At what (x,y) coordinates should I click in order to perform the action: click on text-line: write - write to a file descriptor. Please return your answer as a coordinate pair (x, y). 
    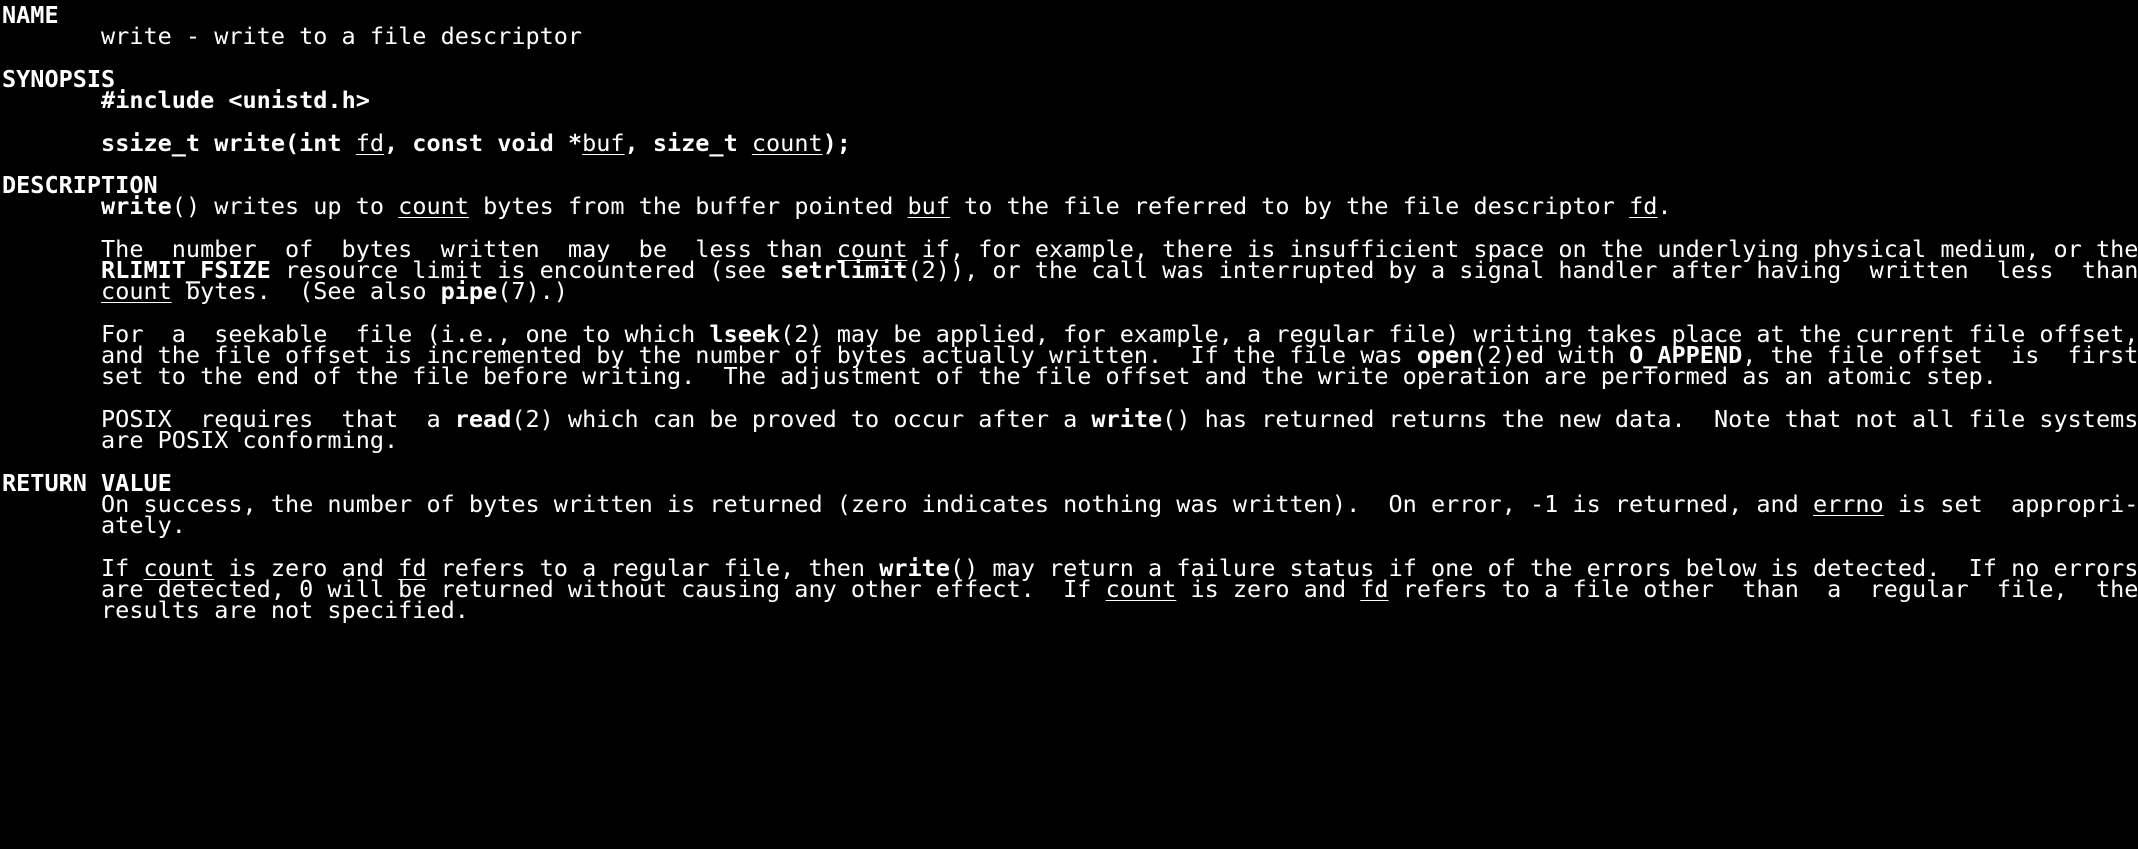
    Looking at the image, I should click on (292, 36).